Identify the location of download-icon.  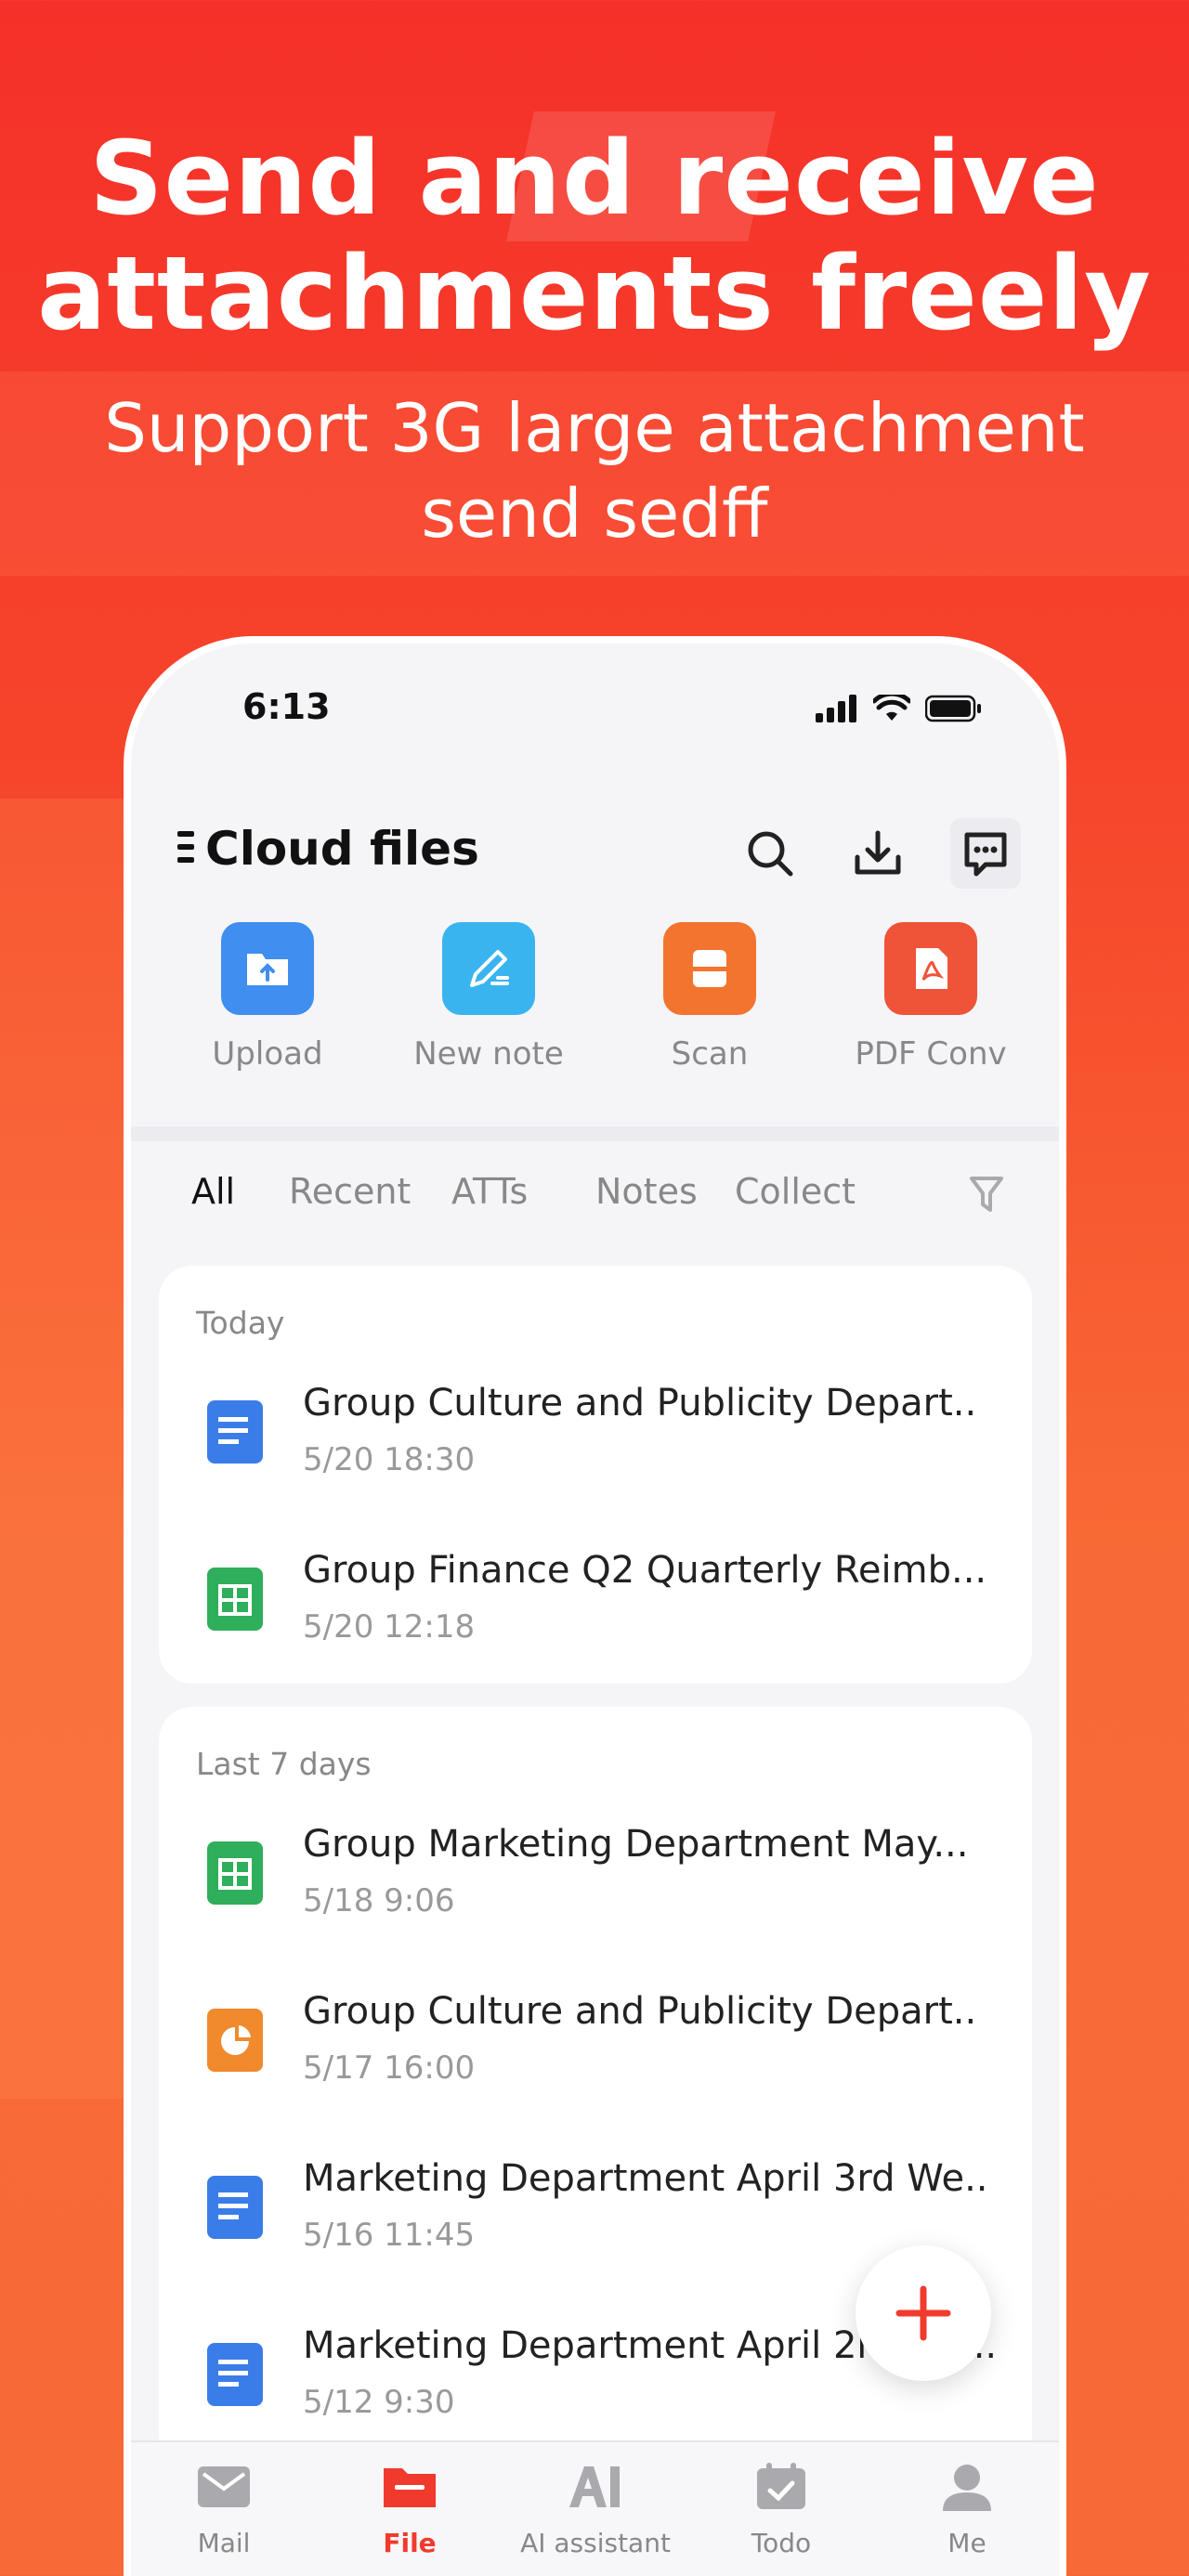
(878, 852).